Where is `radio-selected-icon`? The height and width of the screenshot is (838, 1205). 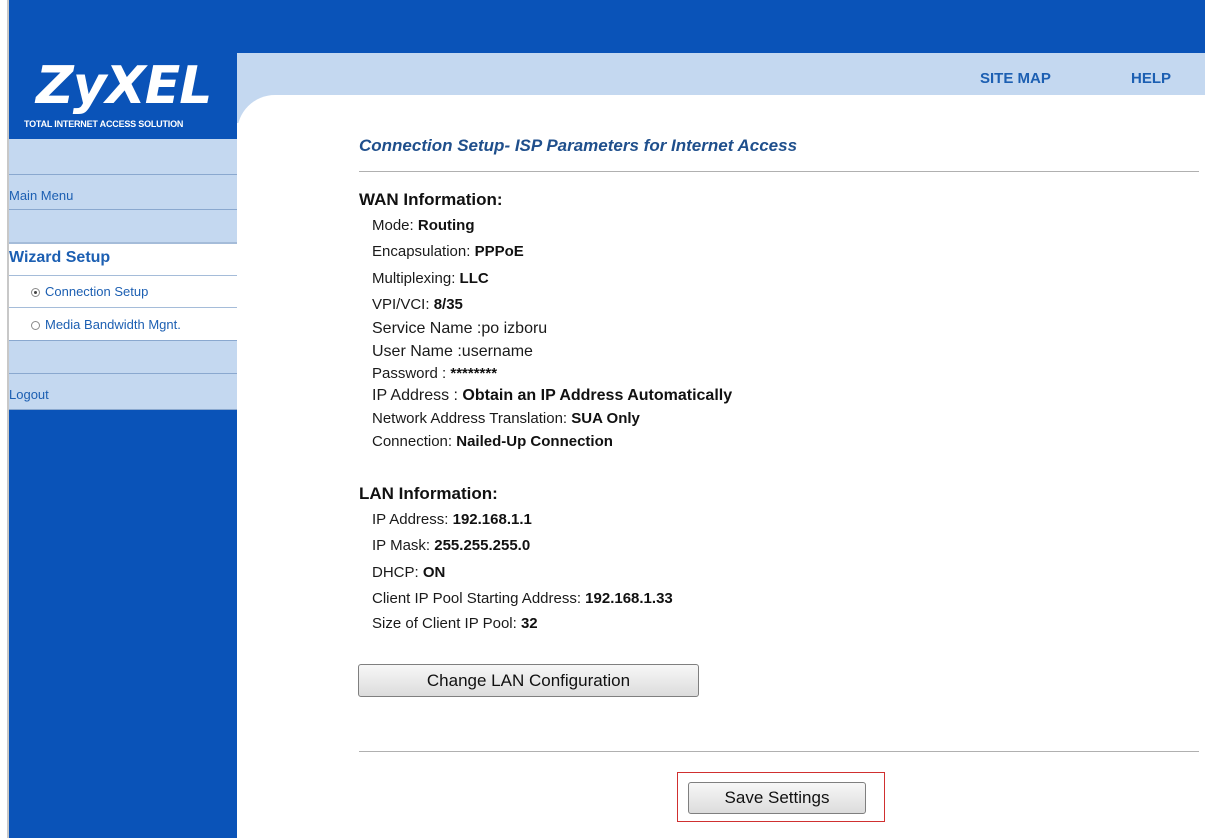 radio-selected-icon is located at coordinates (35, 292).